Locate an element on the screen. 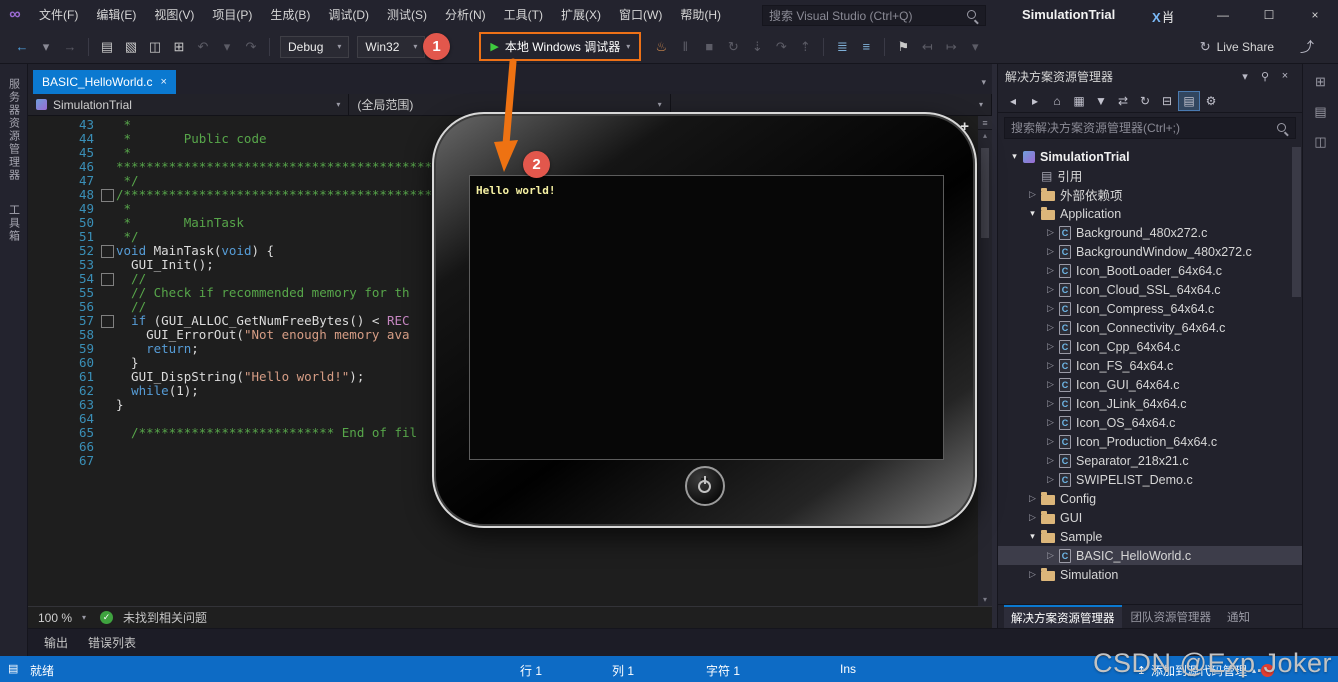 The image size is (1338, 682). tree-item: ▷ Config is located at coordinates (1150, 498).